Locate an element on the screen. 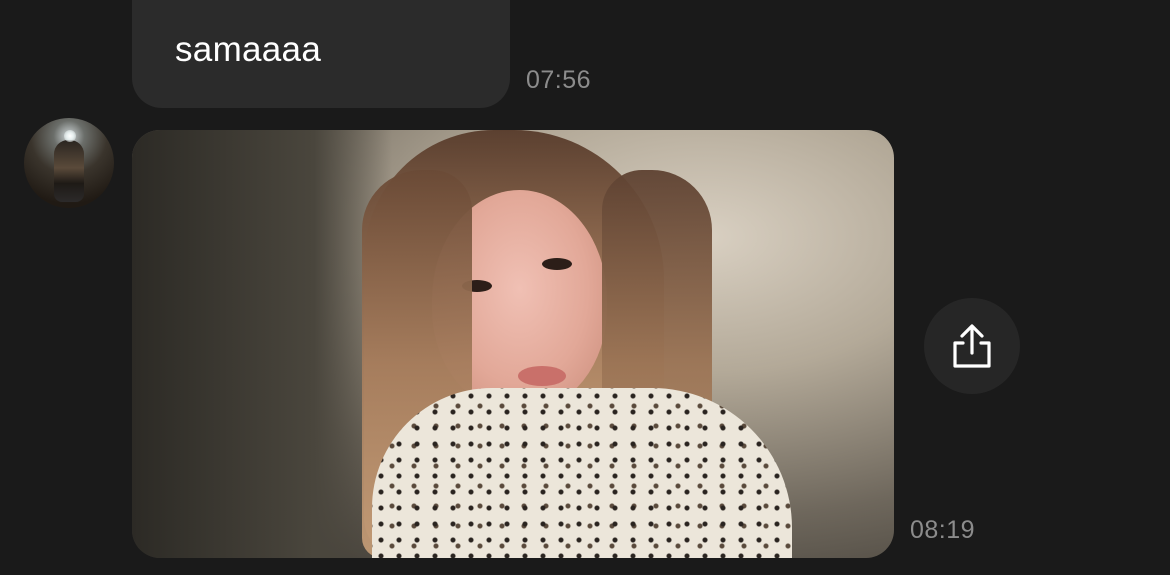  share-icon is located at coordinates (972, 346).